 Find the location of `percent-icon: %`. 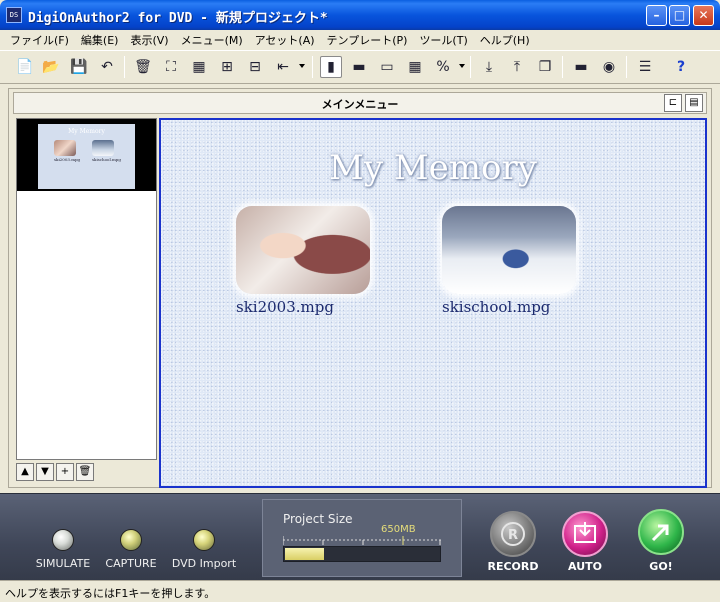

percent-icon: % is located at coordinates (443, 67).